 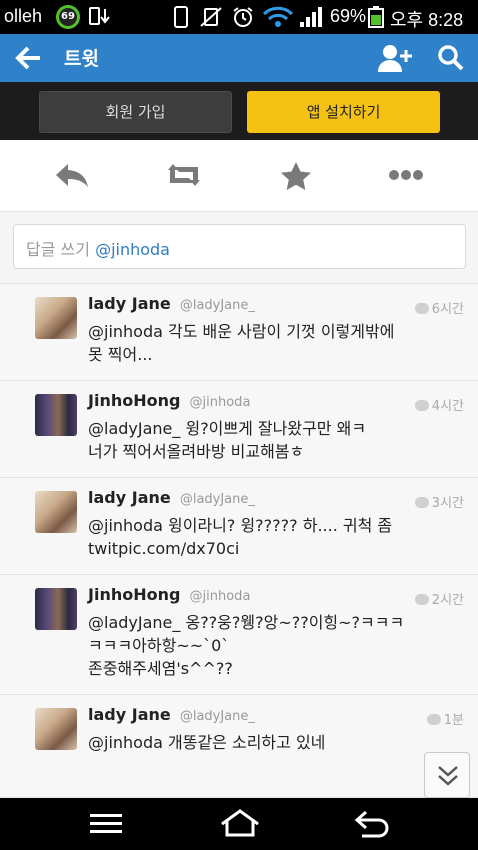 What do you see at coordinates (68, 17) in the screenshot?
I see `notification-badge: 69` at bounding box center [68, 17].